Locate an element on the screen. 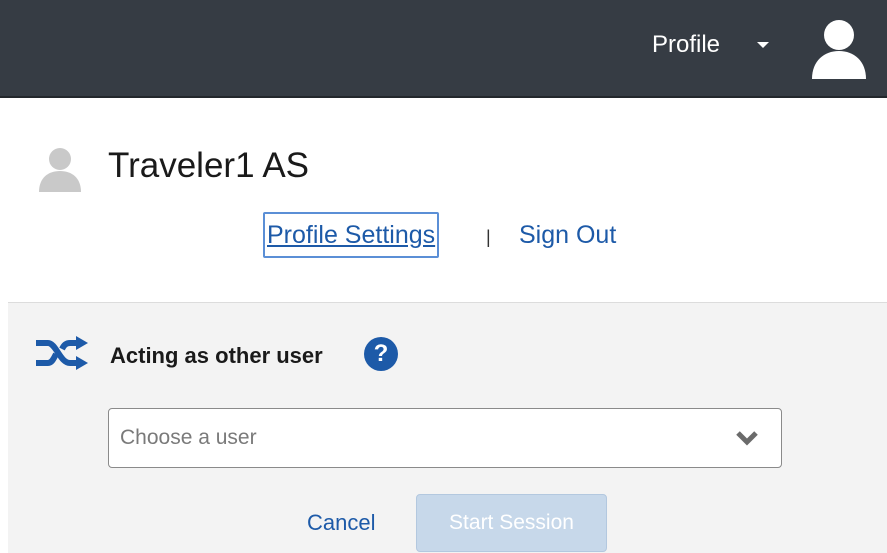 The height and width of the screenshot is (553, 887). profile-settings-link: Profile Settings is located at coordinates (351, 235).